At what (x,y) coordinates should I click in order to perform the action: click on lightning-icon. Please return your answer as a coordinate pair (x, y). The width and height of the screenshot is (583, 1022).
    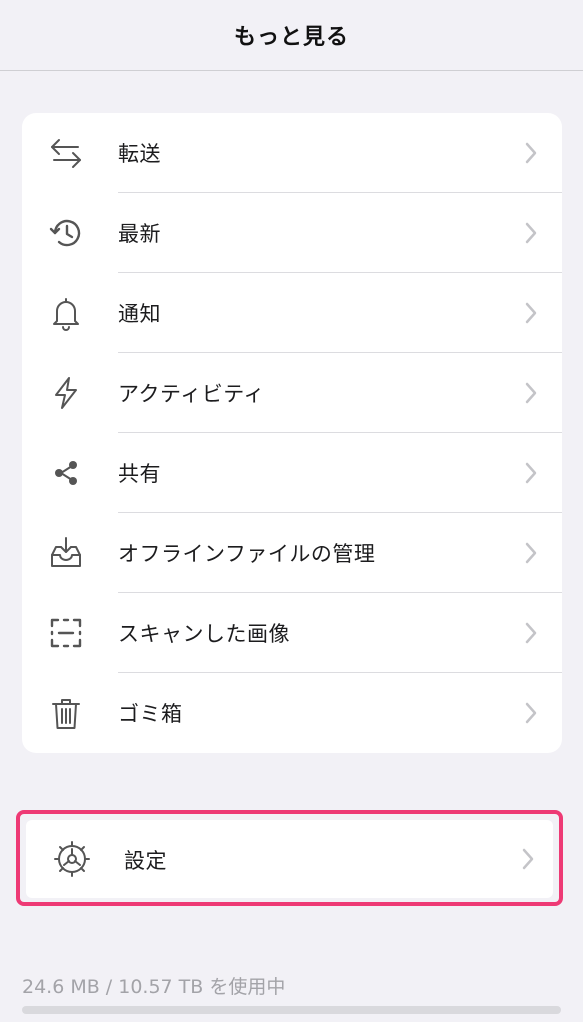
    Looking at the image, I should click on (66, 393).